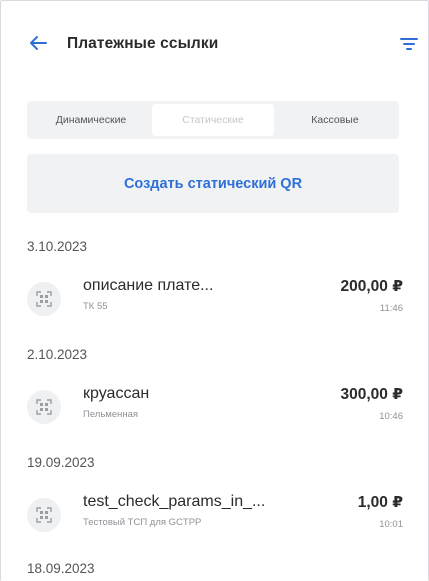 This screenshot has width=429, height=581. Describe the element at coordinates (57, 246) in the screenshot. I see `date-header: 3.10.2023` at that location.